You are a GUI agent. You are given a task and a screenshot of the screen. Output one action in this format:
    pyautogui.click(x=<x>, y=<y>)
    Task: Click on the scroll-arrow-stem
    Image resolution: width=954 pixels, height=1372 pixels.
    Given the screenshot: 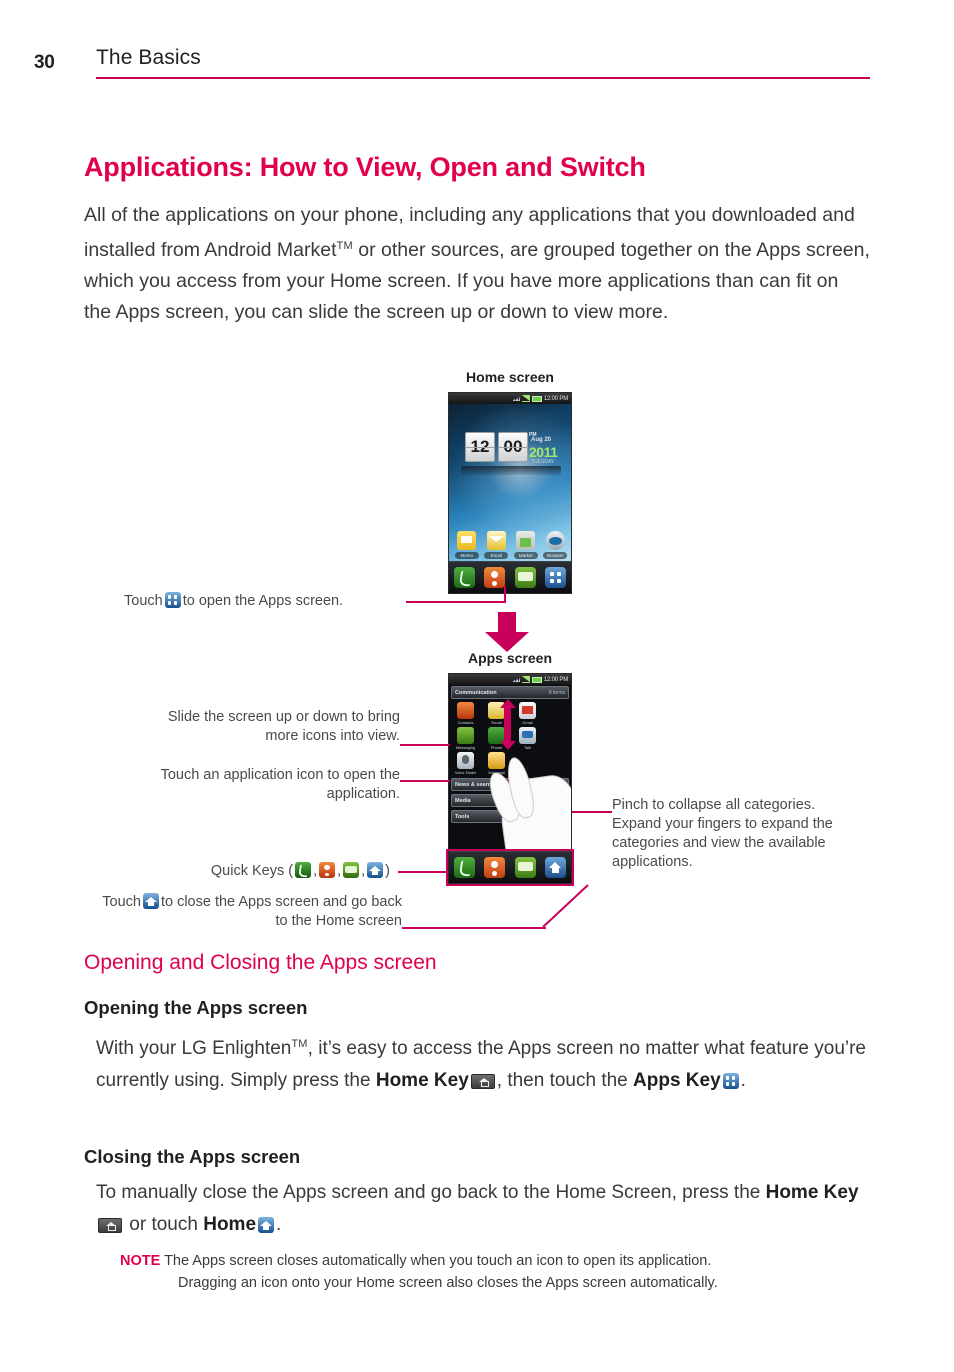 What is the action you would take?
    pyautogui.click(x=507, y=725)
    